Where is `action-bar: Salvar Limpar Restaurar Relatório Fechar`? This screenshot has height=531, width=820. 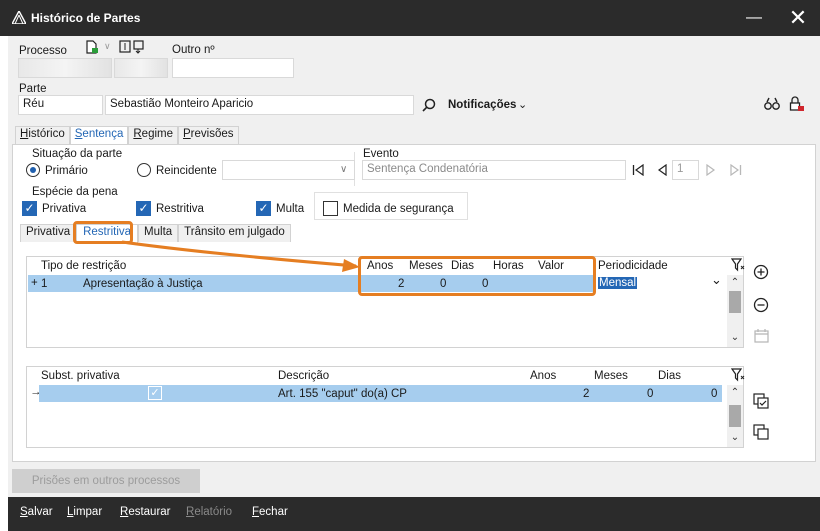 action-bar: Salvar Limpar Restaurar Relatório Fechar is located at coordinates (414, 514).